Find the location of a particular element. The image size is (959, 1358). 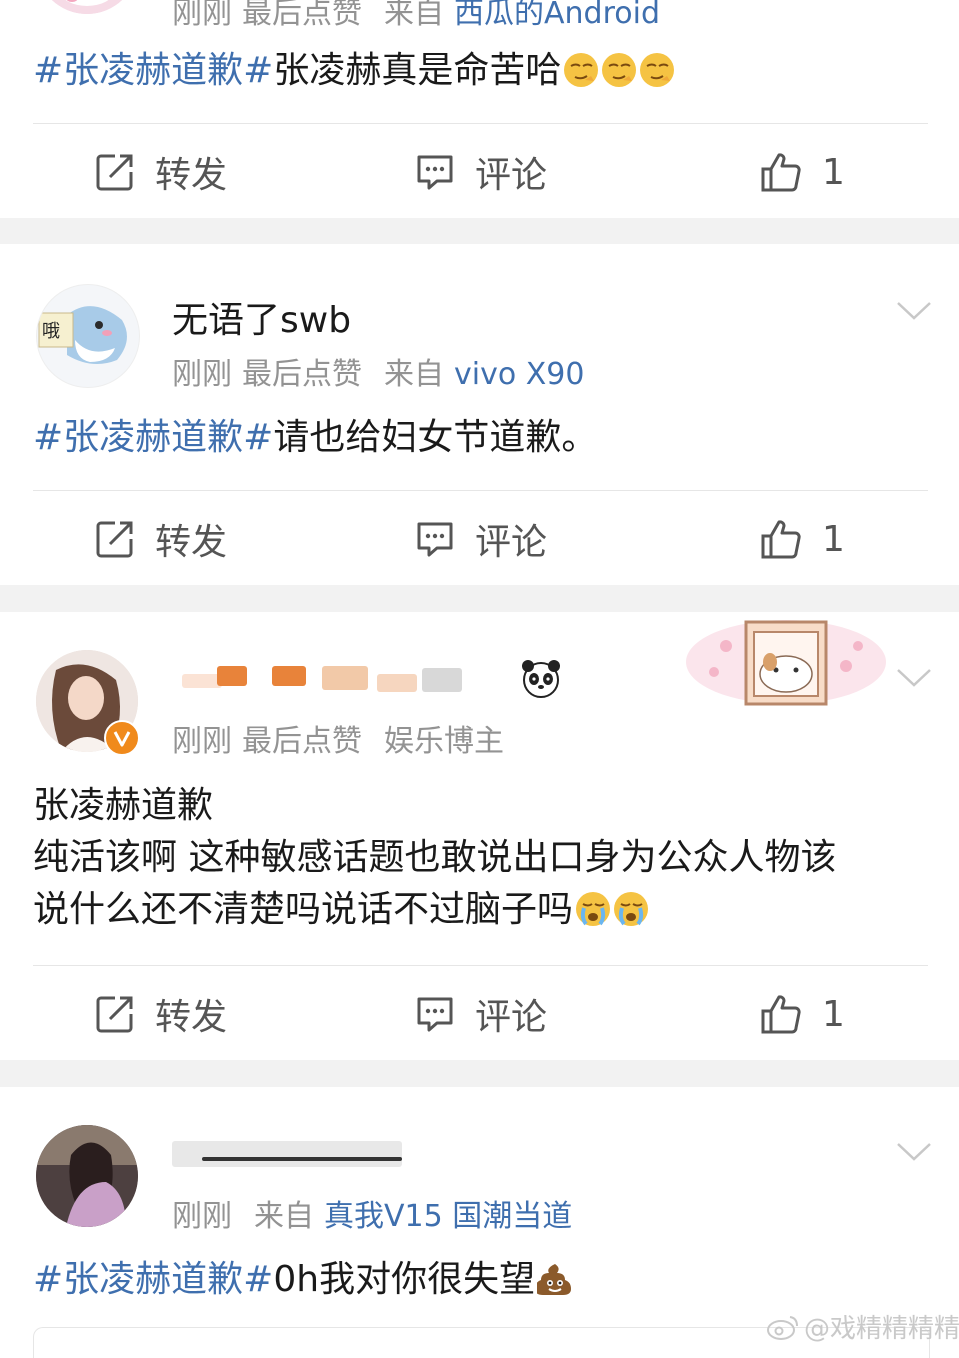

post-meta: 刚刚 最后点赞 娱乐博主 is located at coordinates (343, 738).